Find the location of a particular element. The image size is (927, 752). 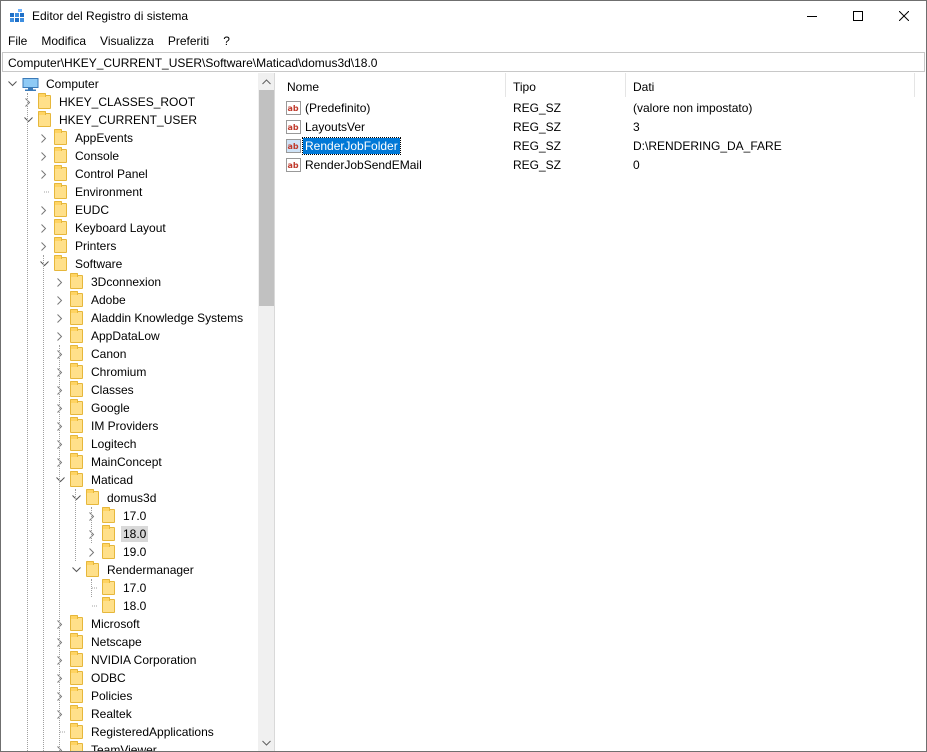

scroll-up-button is located at coordinates (266, 81).